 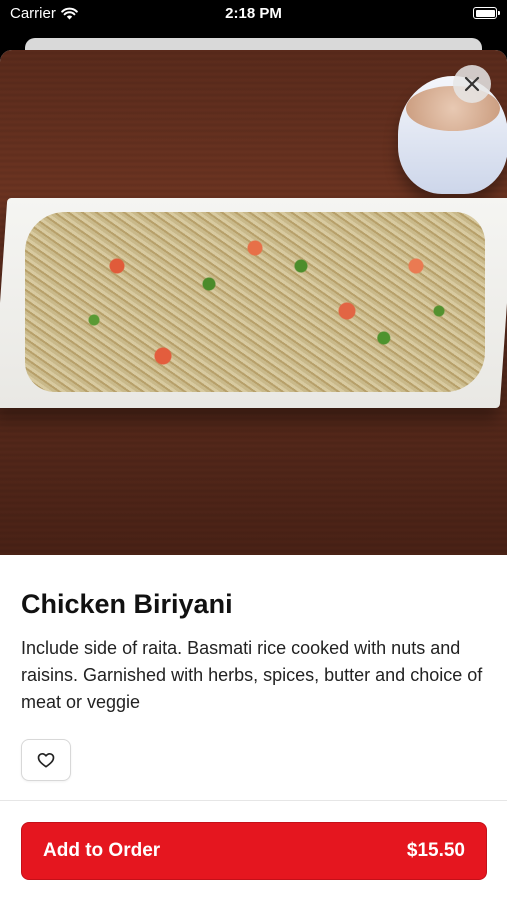 What do you see at coordinates (102, 850) in the screenshot?
I see `add-to-order-label: Add to Order` at bounding box center [102, 850].